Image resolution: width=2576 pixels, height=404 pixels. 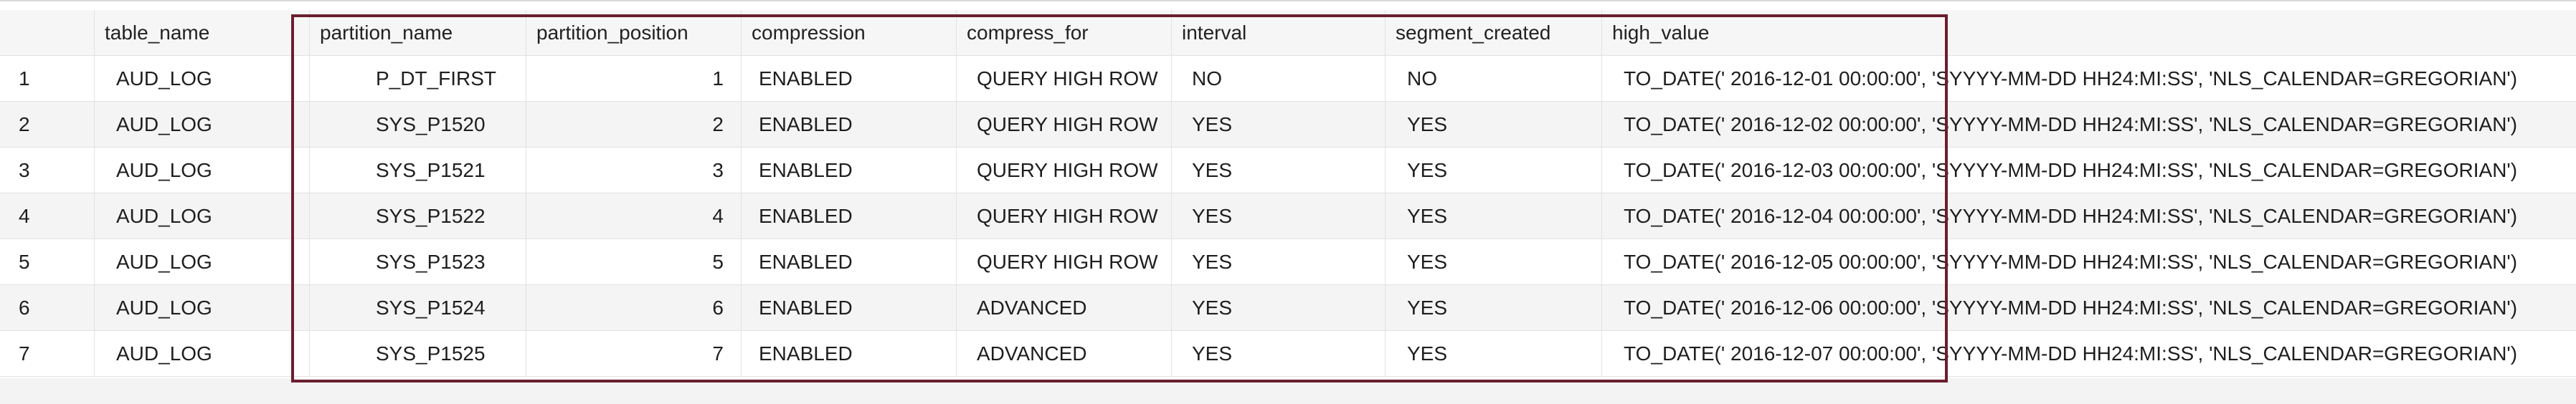 I want to click on cell-partition-name: SYS_P1520, so click(x=418, y=125).